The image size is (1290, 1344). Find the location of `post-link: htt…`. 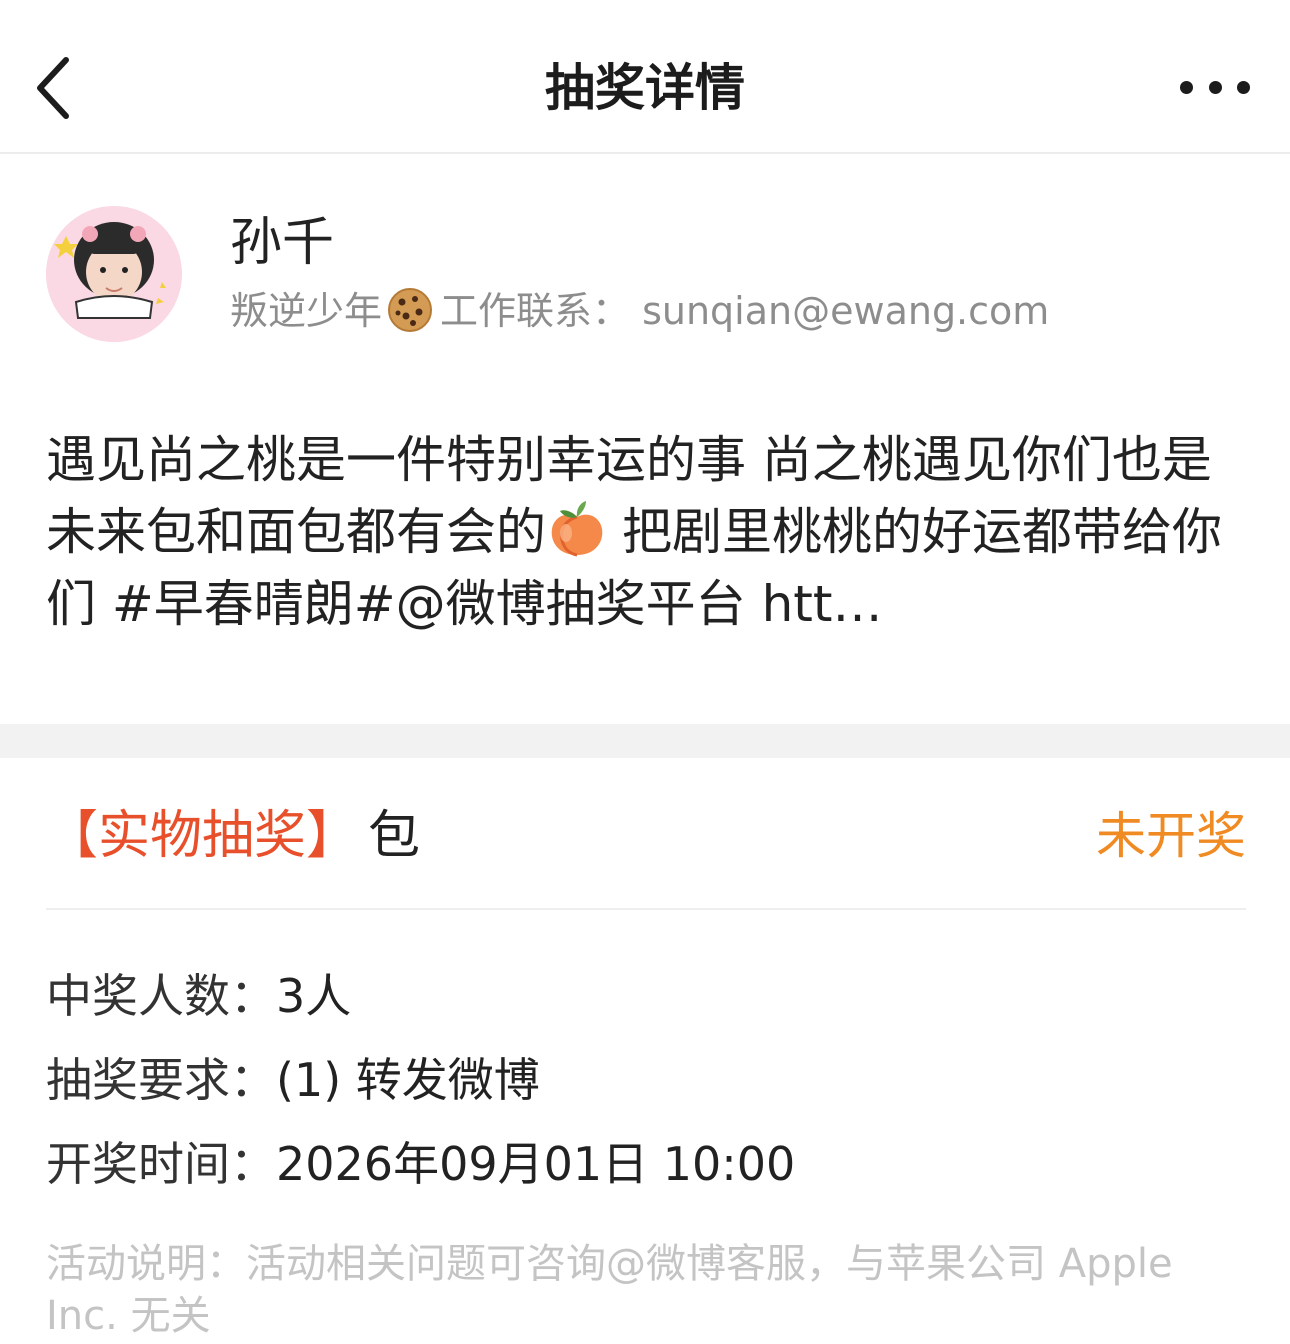

post-link: htt… is located at coordinates (822, 604).